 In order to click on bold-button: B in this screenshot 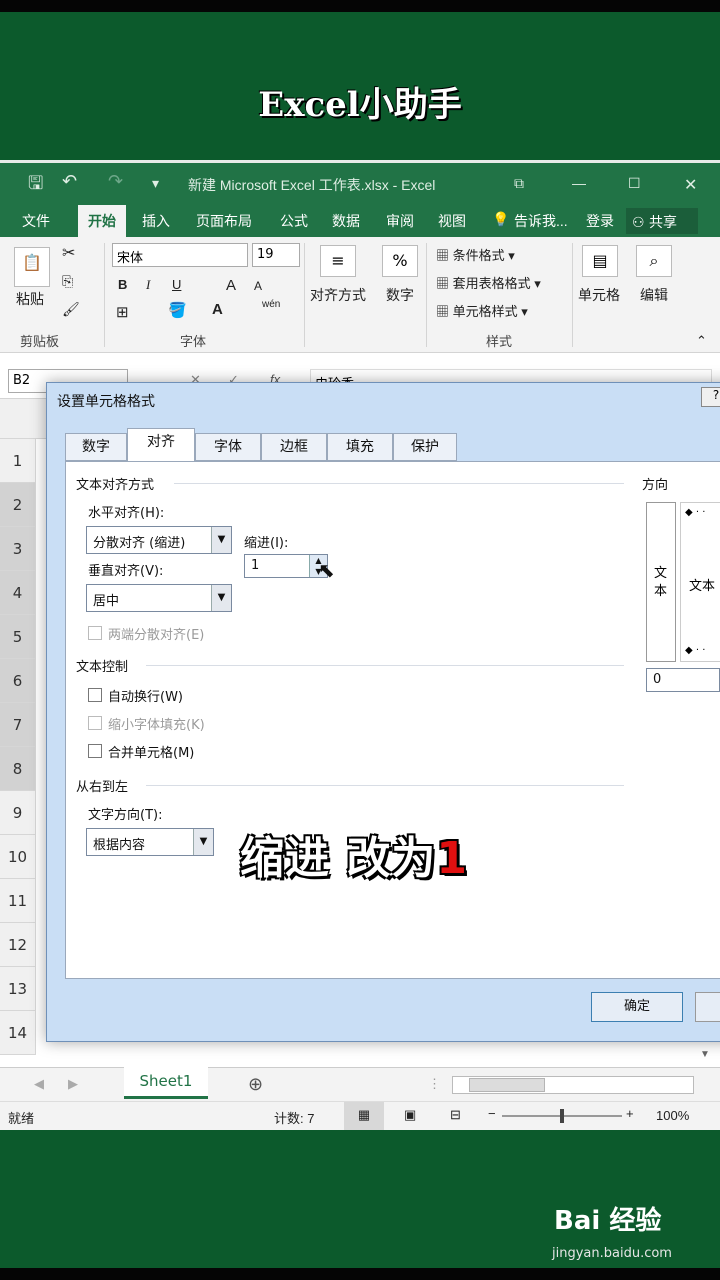, I will do `click(122, 284)`.